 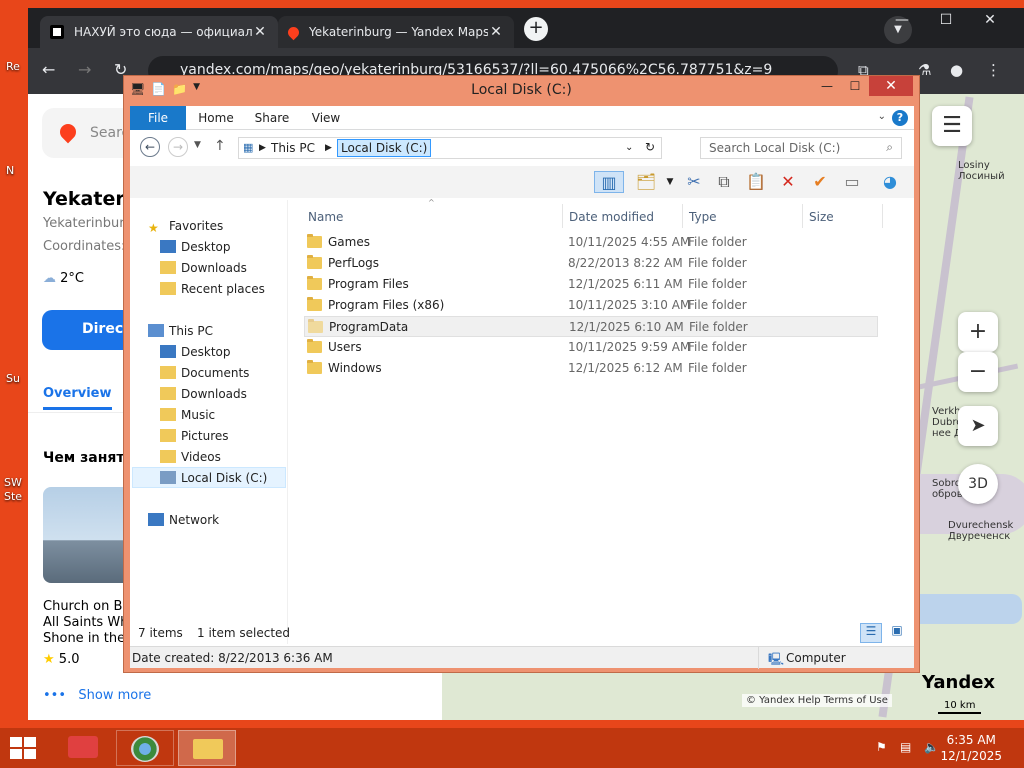 I want to click on tab-share: Share, so click(x=272, y=118).